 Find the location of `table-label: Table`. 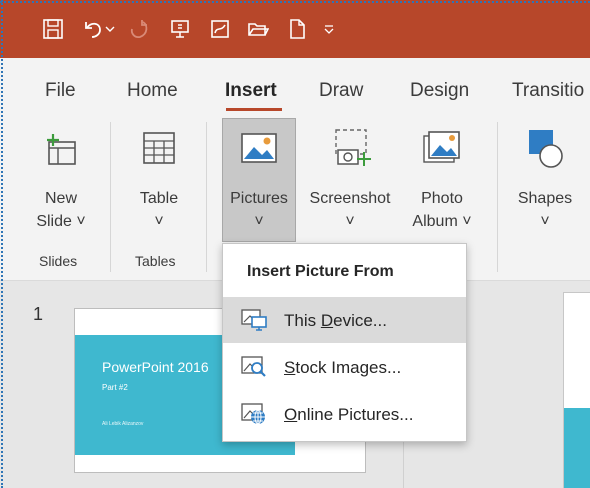

table-label: Table is located at coordinates (159, 198).